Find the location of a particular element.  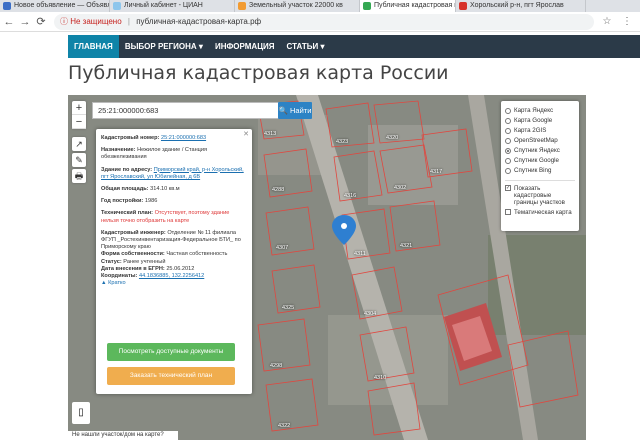

checkbox-label: Тематическая карта is located at coordinates (543, 212).